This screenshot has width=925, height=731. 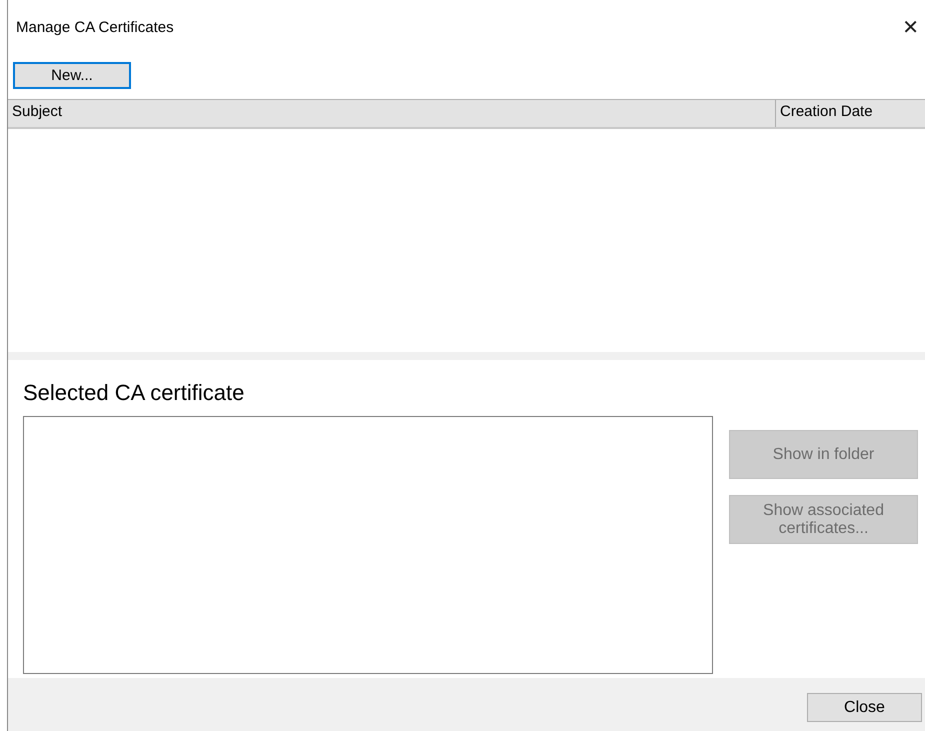 What do you see at coordinates (95, 27) in the screenshot?
I see `window-title: Manage CA Certificates` at bounding box center [95, 27].